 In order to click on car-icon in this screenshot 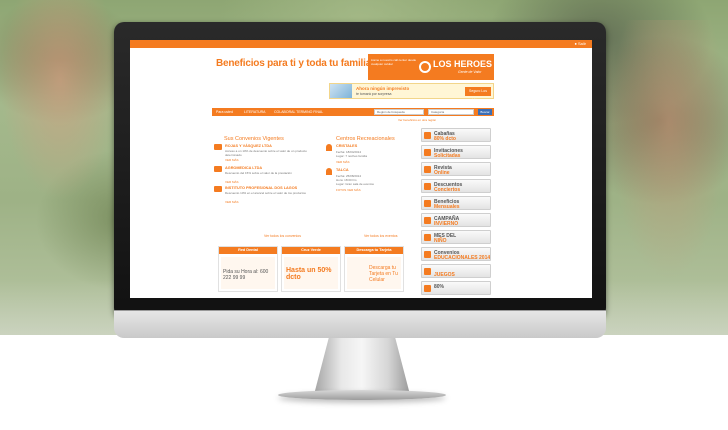, I will do `click(218, 147)`.